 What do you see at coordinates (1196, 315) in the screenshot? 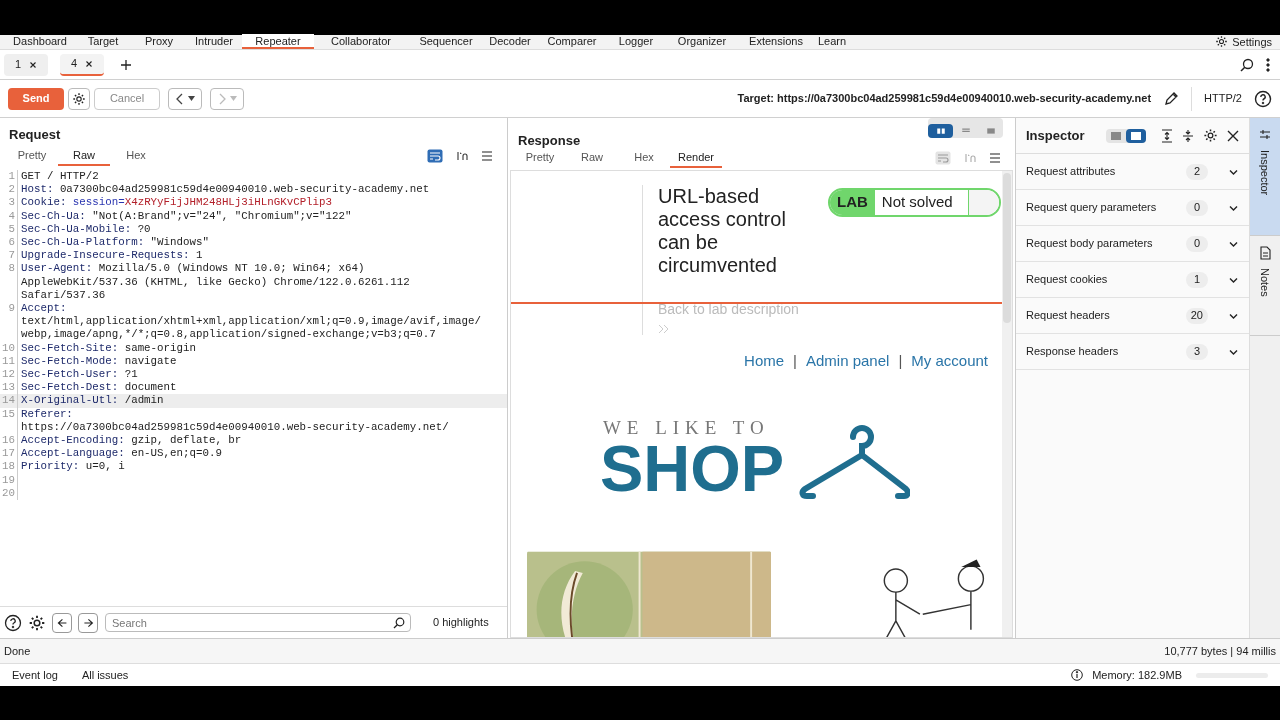
I see `count-badge: 20` at bounding box center [1196, 315].